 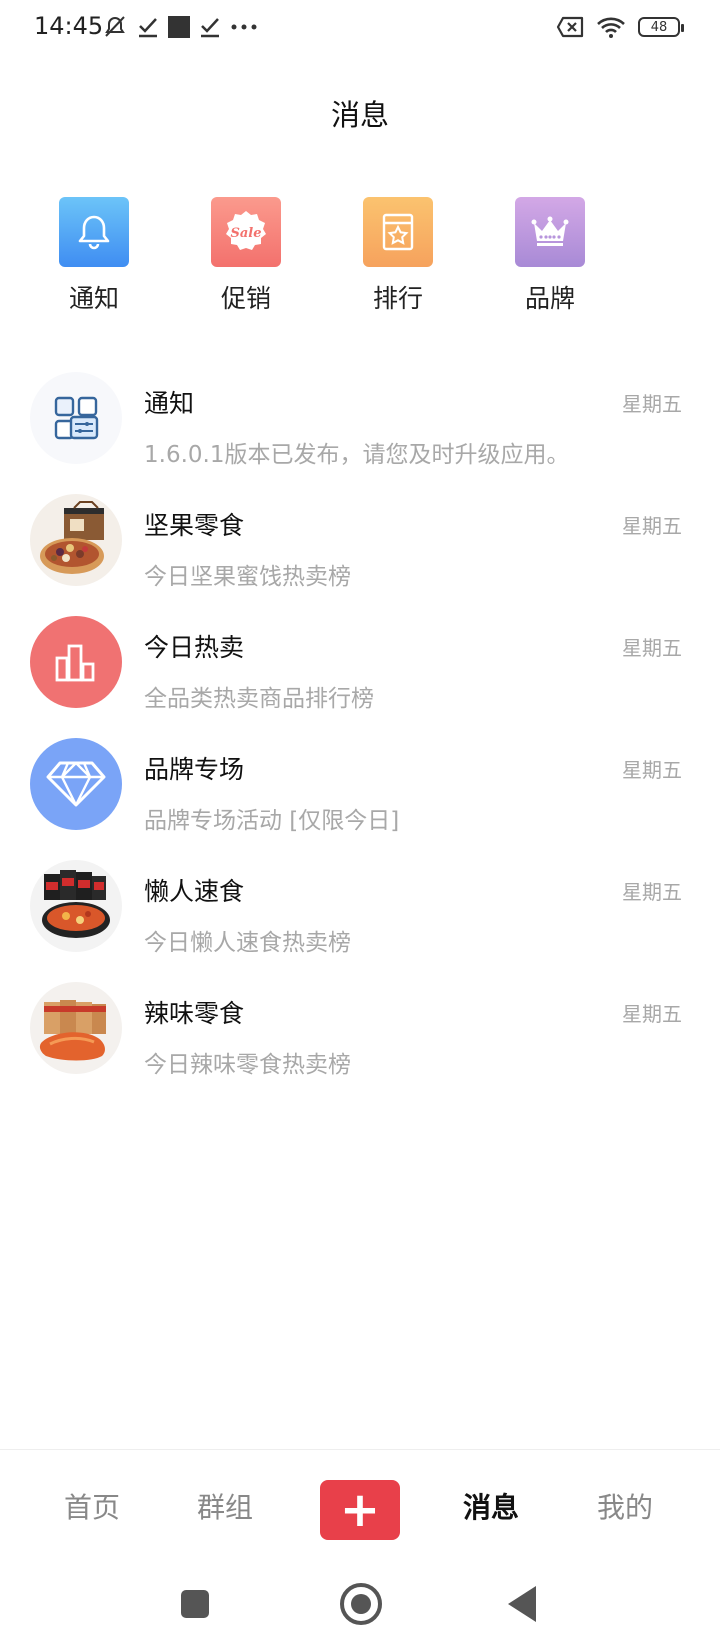 I want to click on home-button, so click(x=361, y=1604).